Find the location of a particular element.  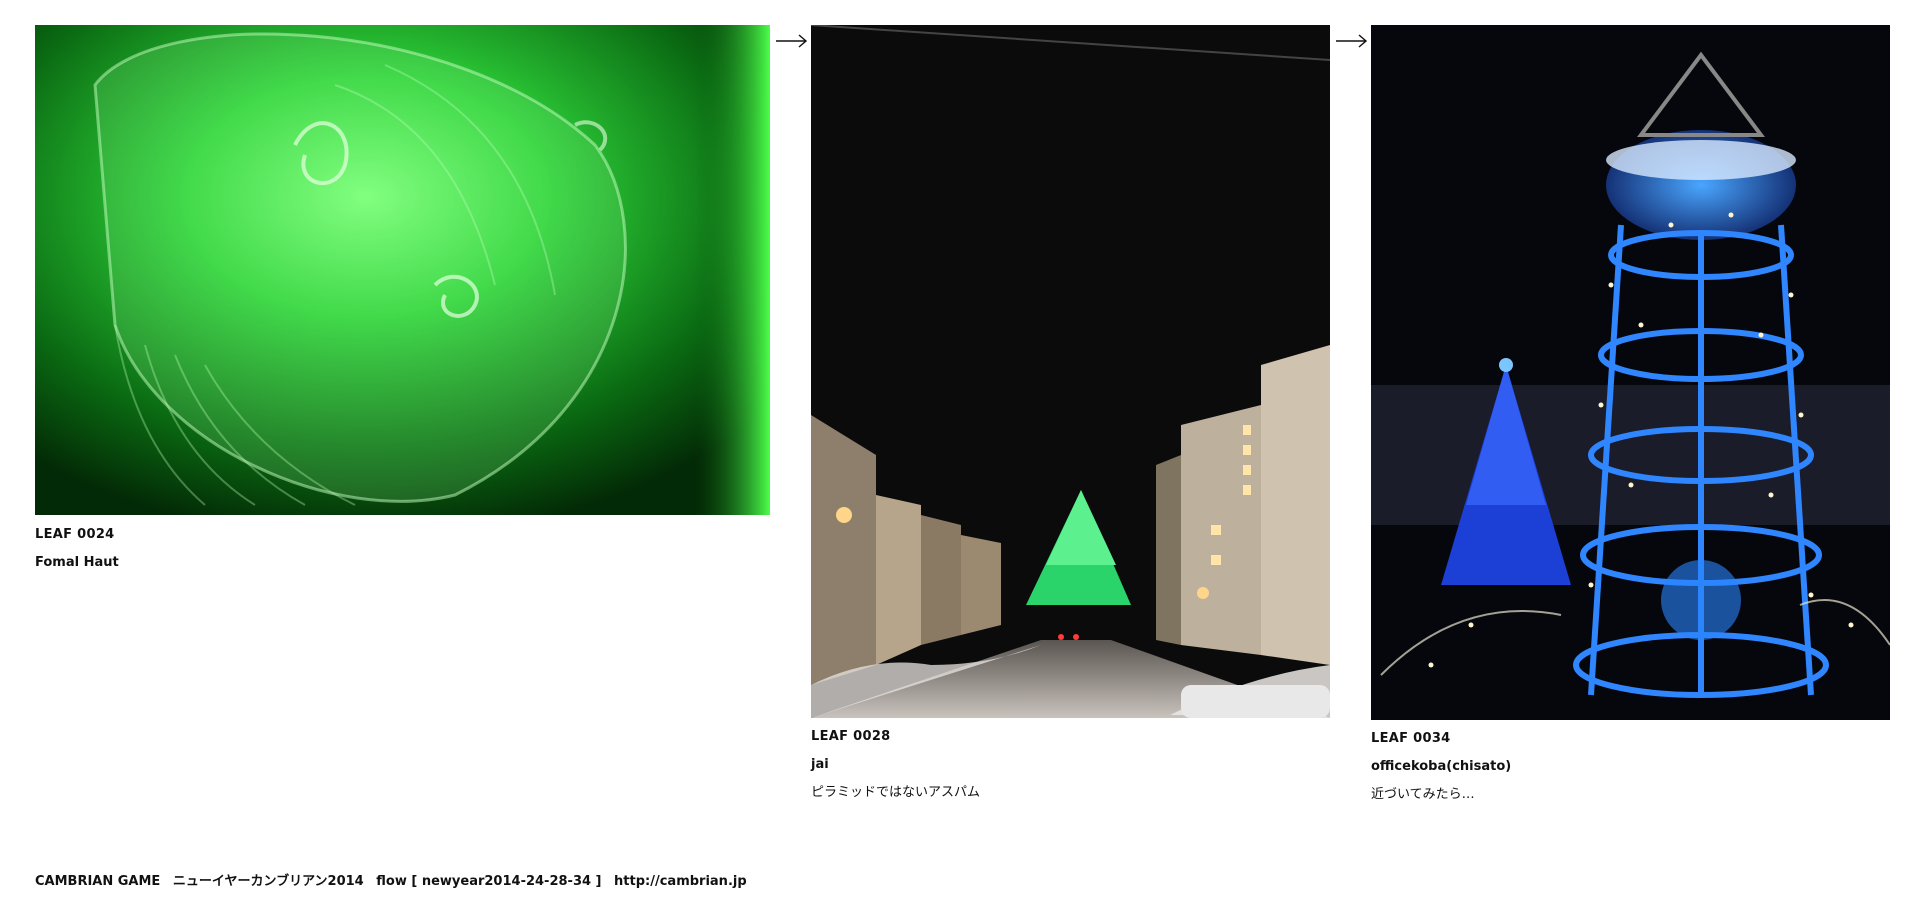

leaf-id: LEAF 0034 is located at coordinates (1411, 738).